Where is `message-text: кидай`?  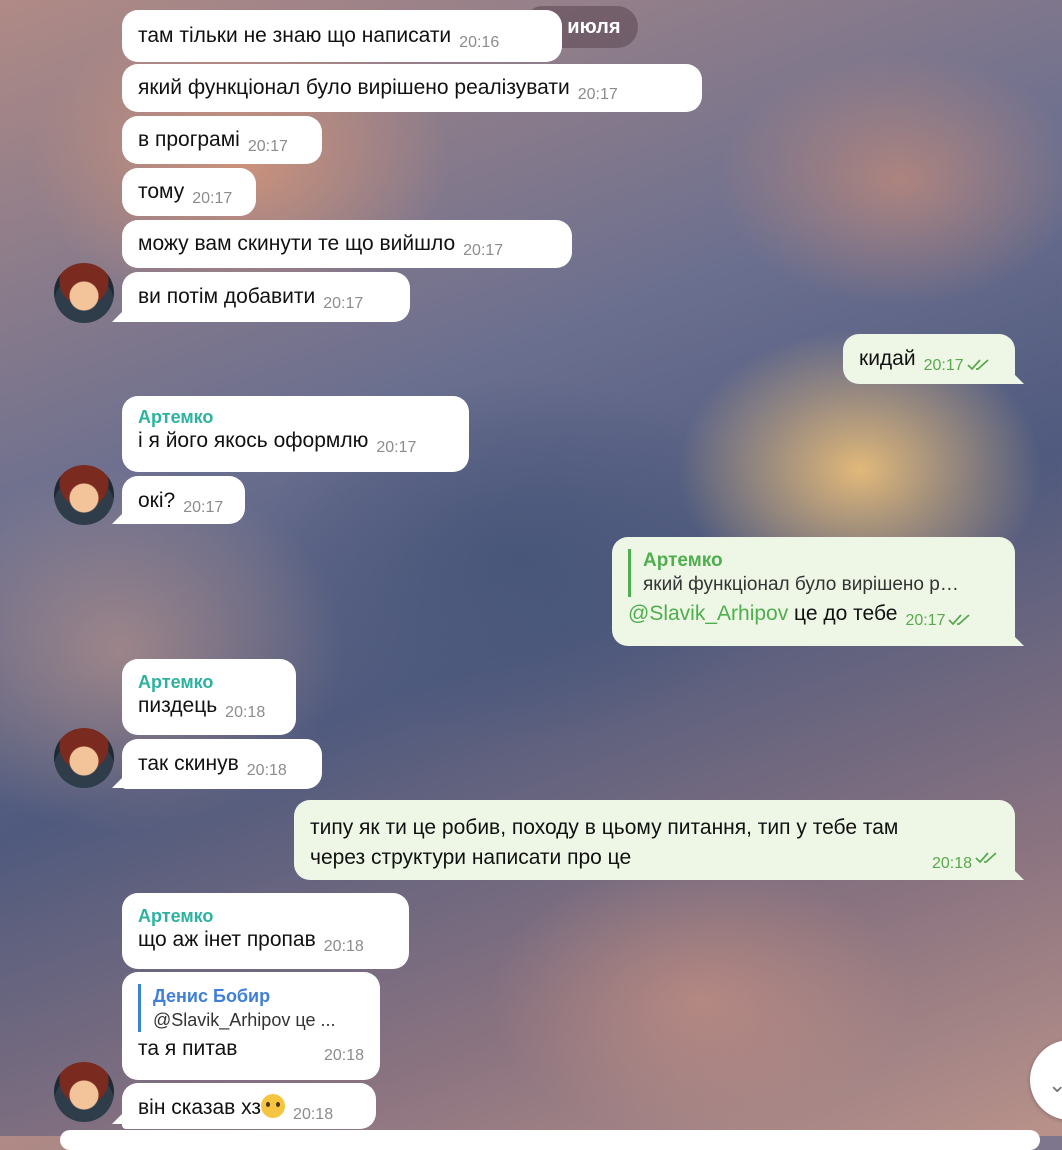
message-text: кидай is located at coordinates (887, 358).